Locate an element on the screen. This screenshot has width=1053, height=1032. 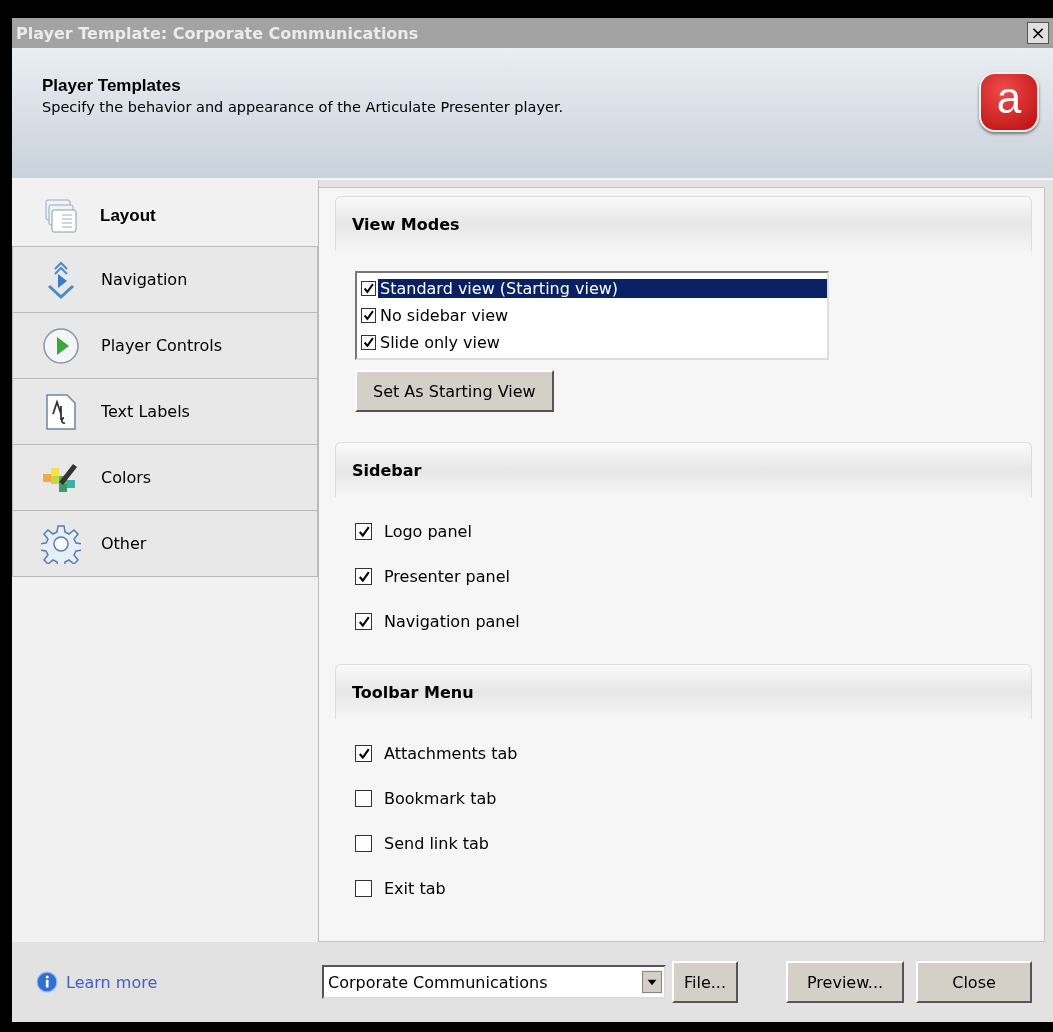
checkbox-label: Bookmark tab is located at coordinates (440, 798).